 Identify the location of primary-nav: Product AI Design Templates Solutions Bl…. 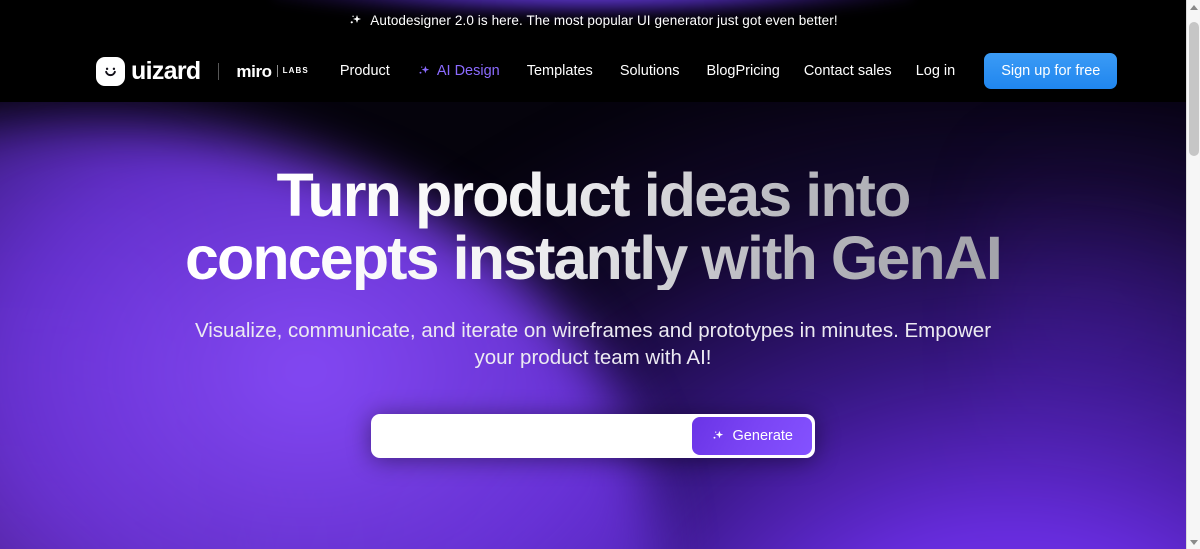
(538, 71).